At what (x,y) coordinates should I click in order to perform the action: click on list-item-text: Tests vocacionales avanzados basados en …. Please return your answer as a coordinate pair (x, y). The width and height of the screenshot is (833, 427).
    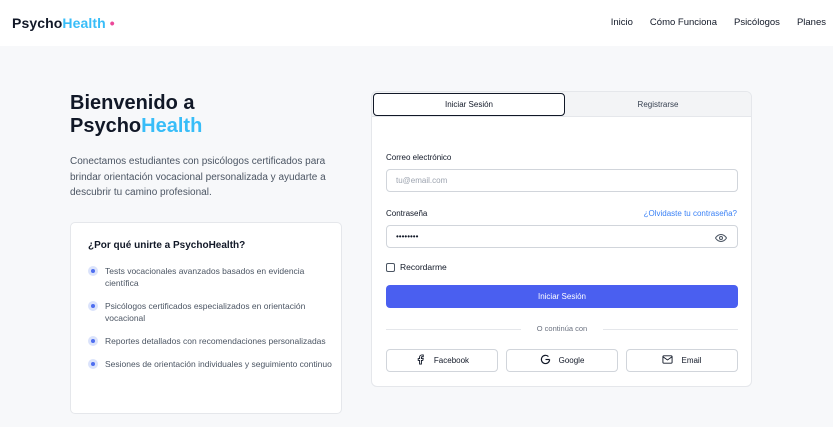
    Looking at the image, I should click on (205, 277).